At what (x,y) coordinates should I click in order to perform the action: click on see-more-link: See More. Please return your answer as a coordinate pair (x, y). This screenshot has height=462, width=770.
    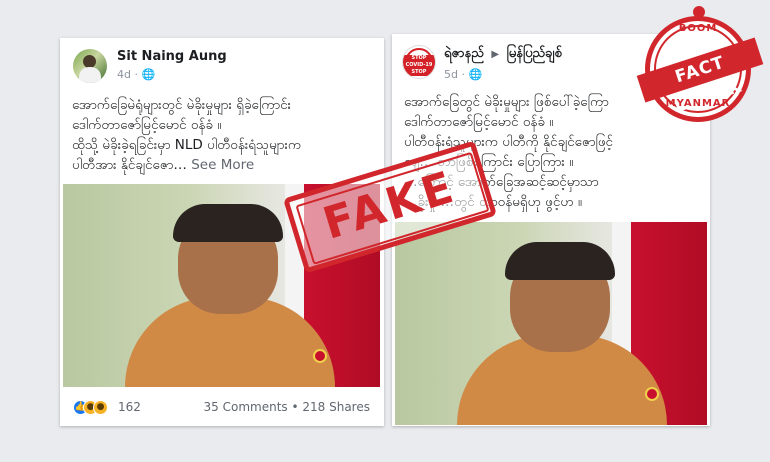
    Looking at the image, I should click on (222, 165).